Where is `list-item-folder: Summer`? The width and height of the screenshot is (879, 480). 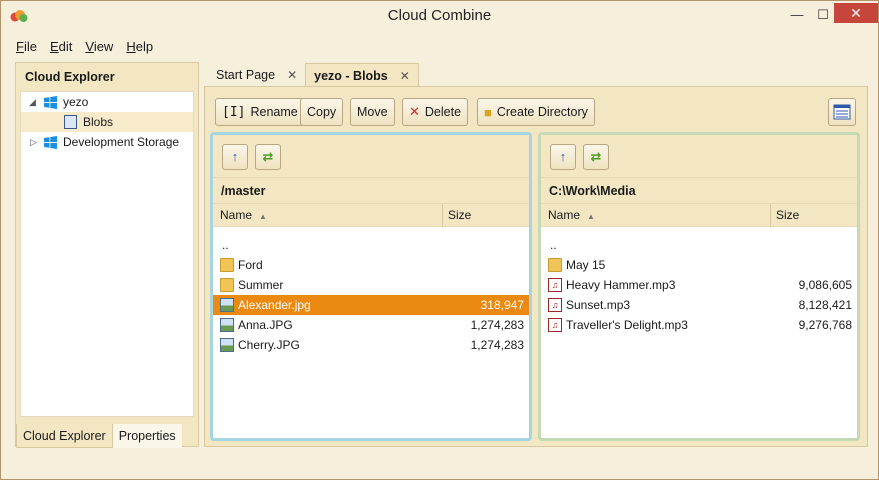 list-item-folder: Summer is located at coordinates (371, 285).